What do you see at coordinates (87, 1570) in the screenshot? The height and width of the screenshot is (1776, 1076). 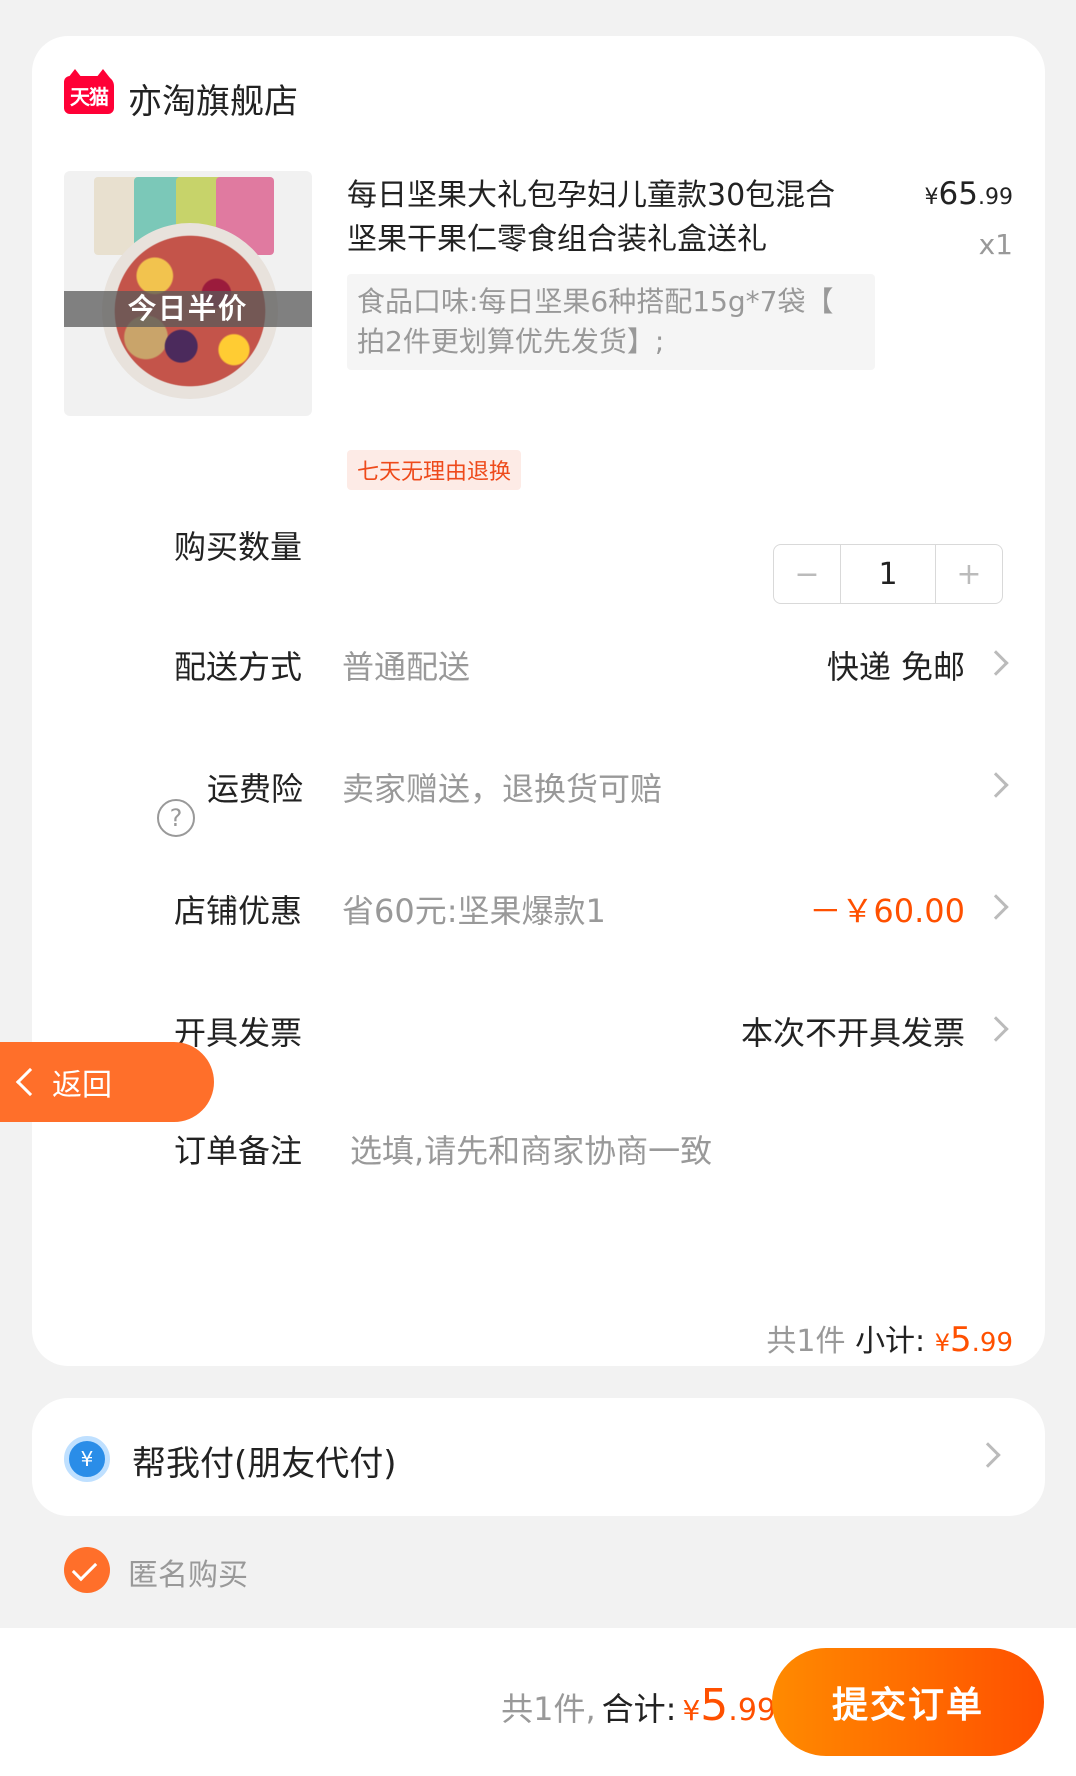 I see `anonymous-checkbox` at bounding box center [87, 1570].